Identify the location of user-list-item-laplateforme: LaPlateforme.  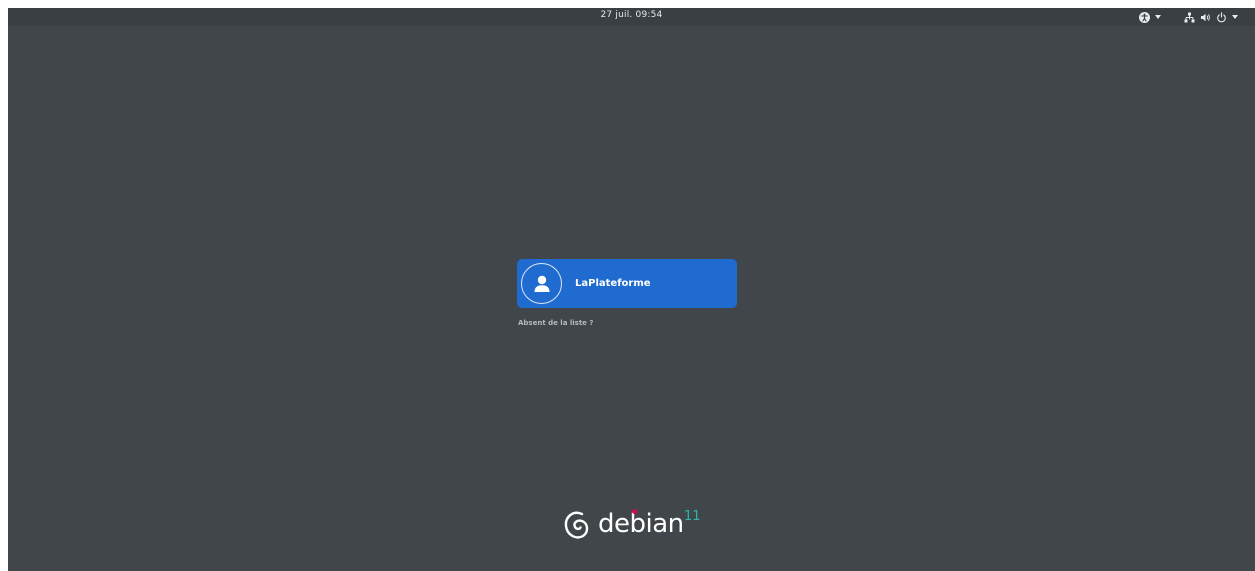
(627, 283).